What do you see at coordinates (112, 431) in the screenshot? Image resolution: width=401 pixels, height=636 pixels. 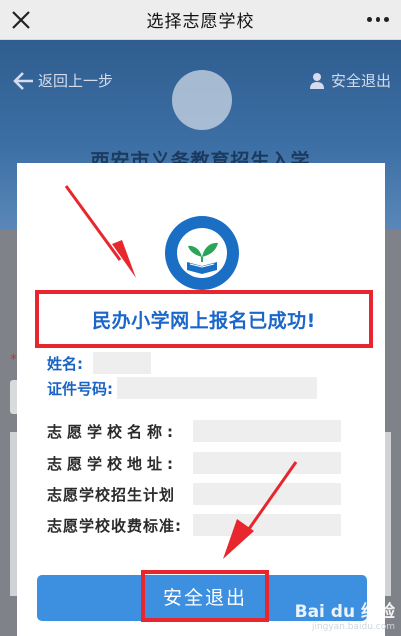 I see `field-label: 志愿学校名称:` at bounding box center [112, 431].